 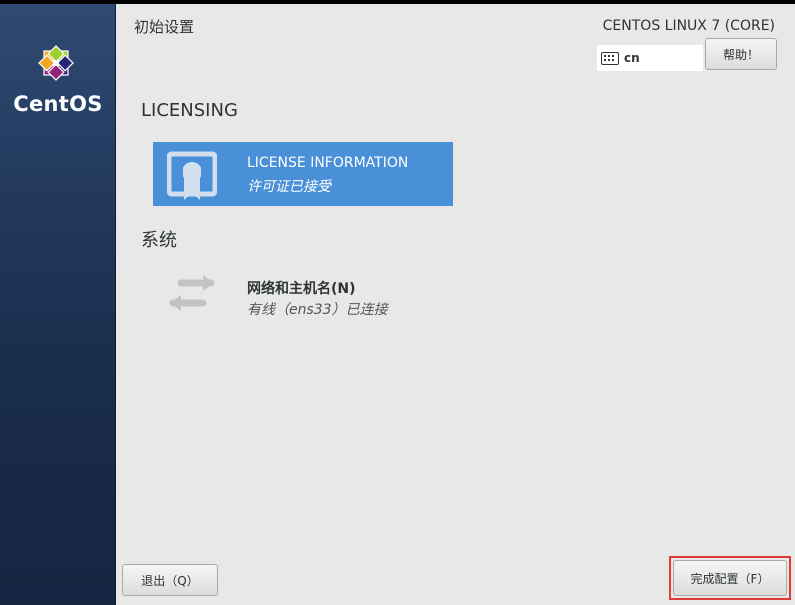 I want to click on section-title-system: 系统, so click(x=159, y=240).